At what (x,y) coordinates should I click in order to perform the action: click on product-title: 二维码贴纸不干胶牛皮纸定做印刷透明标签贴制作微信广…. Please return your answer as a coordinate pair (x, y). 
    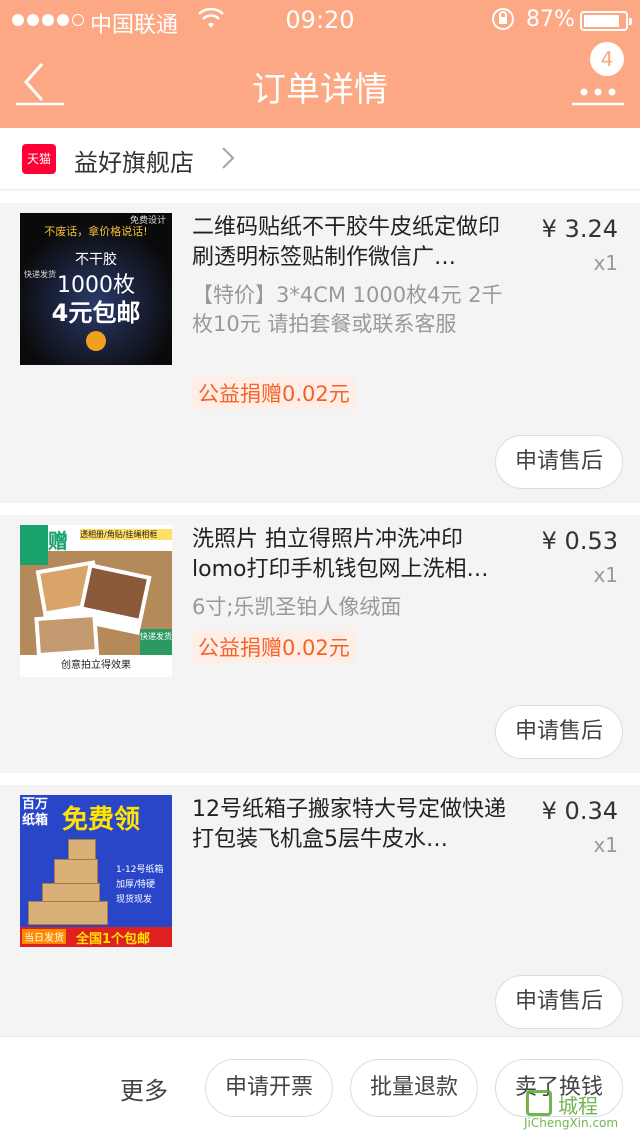
    Looking at the image, I should click on (354, 243).